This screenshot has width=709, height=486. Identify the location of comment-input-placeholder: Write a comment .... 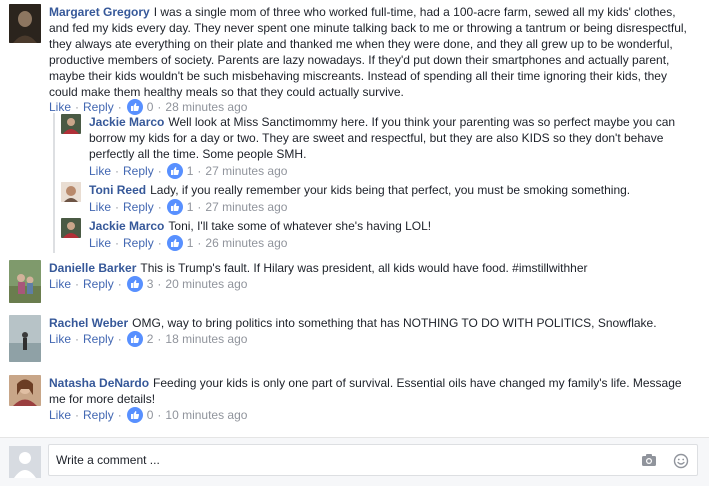
(108, 460).